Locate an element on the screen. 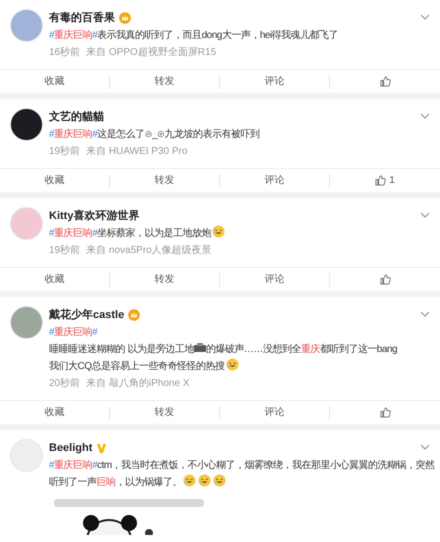  post-source: 来自 敲八角的iPhone X is located at coordinates (138, 383).